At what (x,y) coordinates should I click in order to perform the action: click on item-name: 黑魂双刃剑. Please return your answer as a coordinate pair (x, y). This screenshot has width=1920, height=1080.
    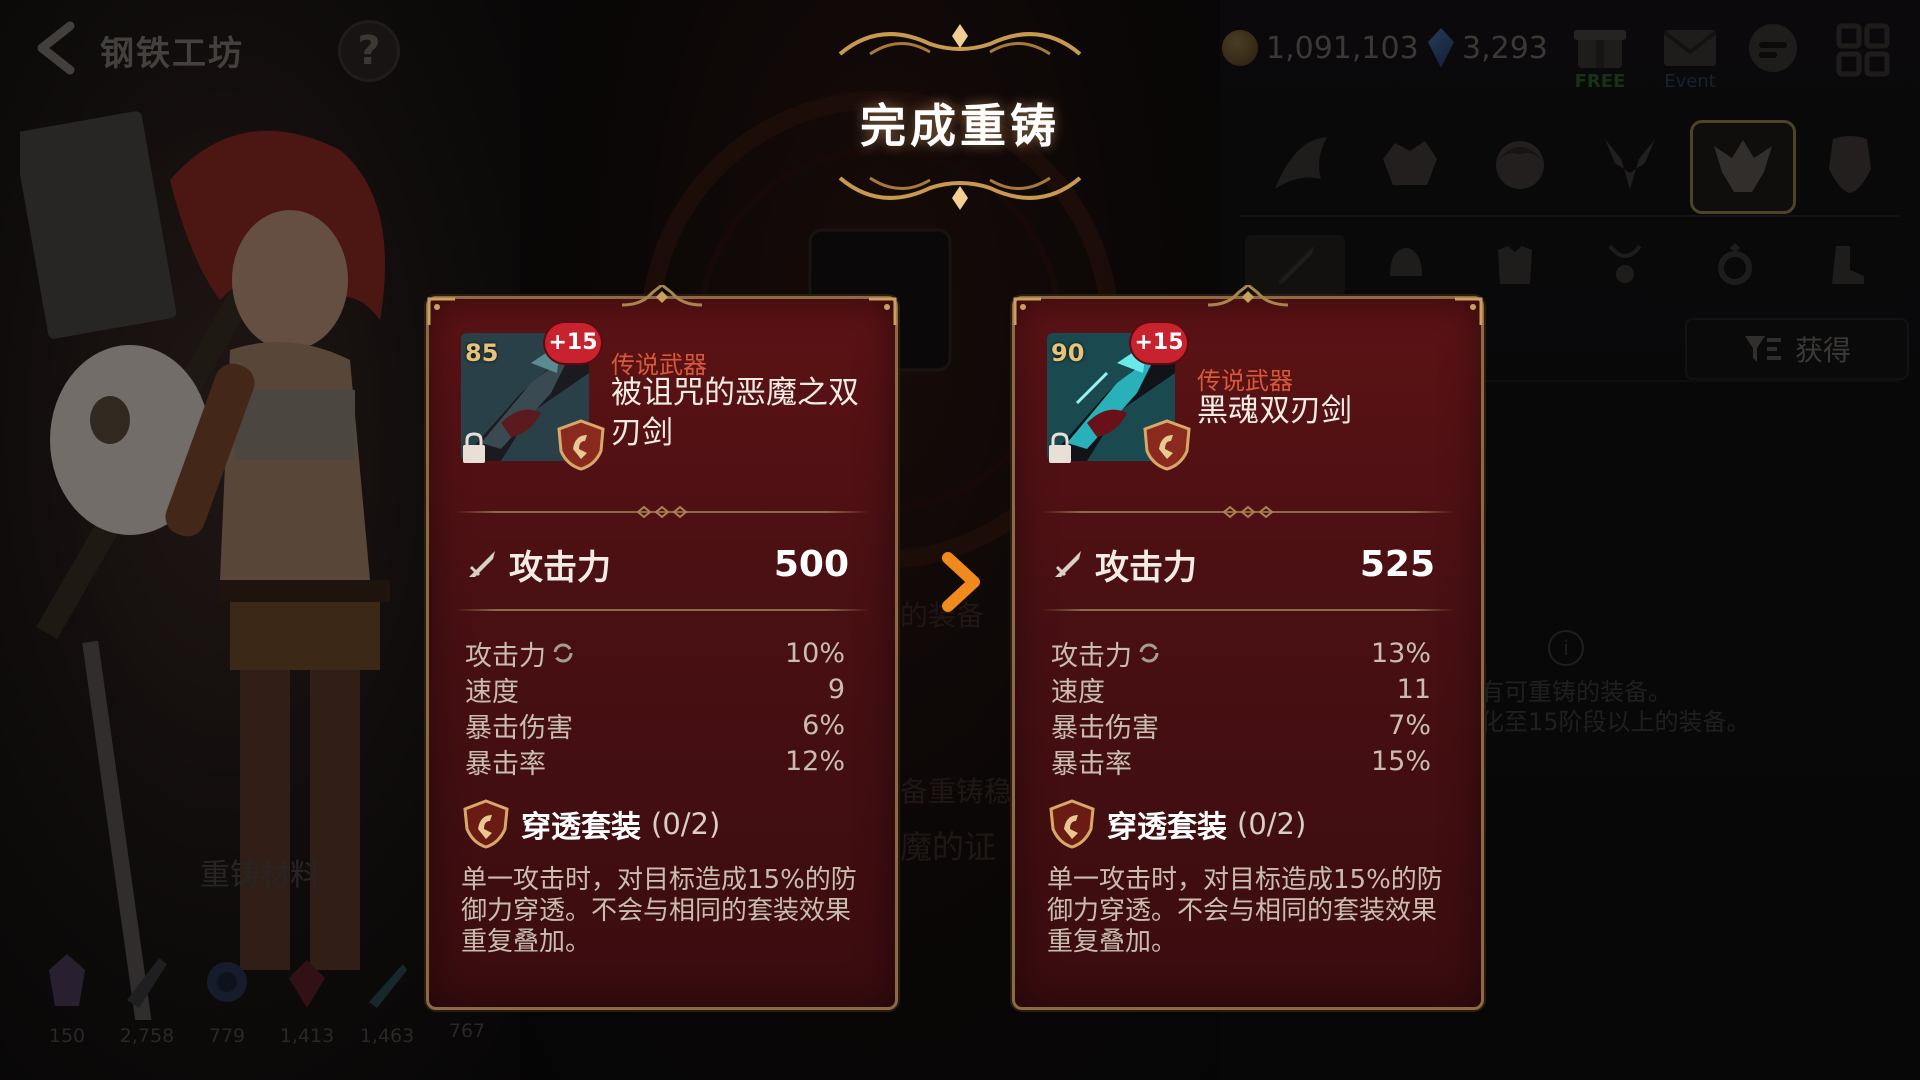
    Looking at the image, I should click on (1274, 411).